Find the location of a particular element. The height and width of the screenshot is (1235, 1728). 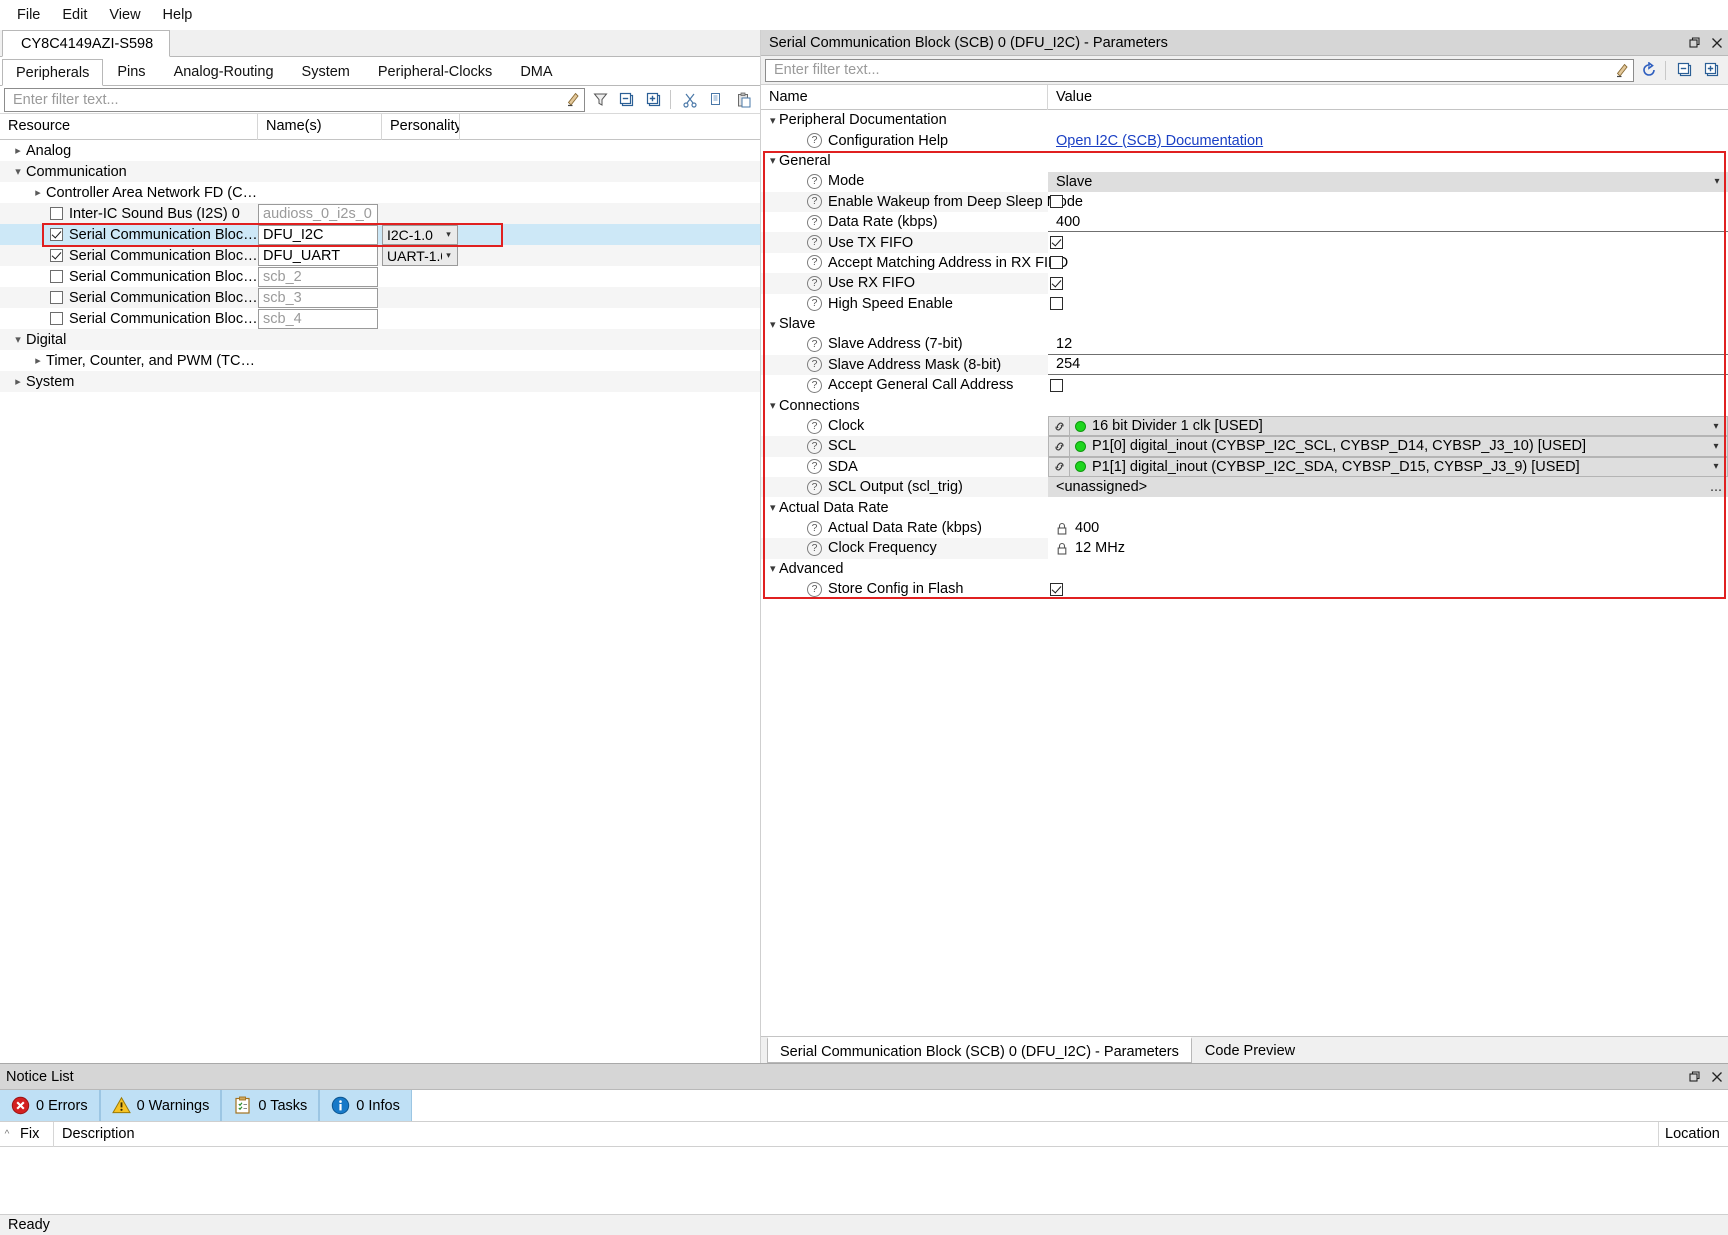

column-header-description: Description is located at coordinates (856, 1134).